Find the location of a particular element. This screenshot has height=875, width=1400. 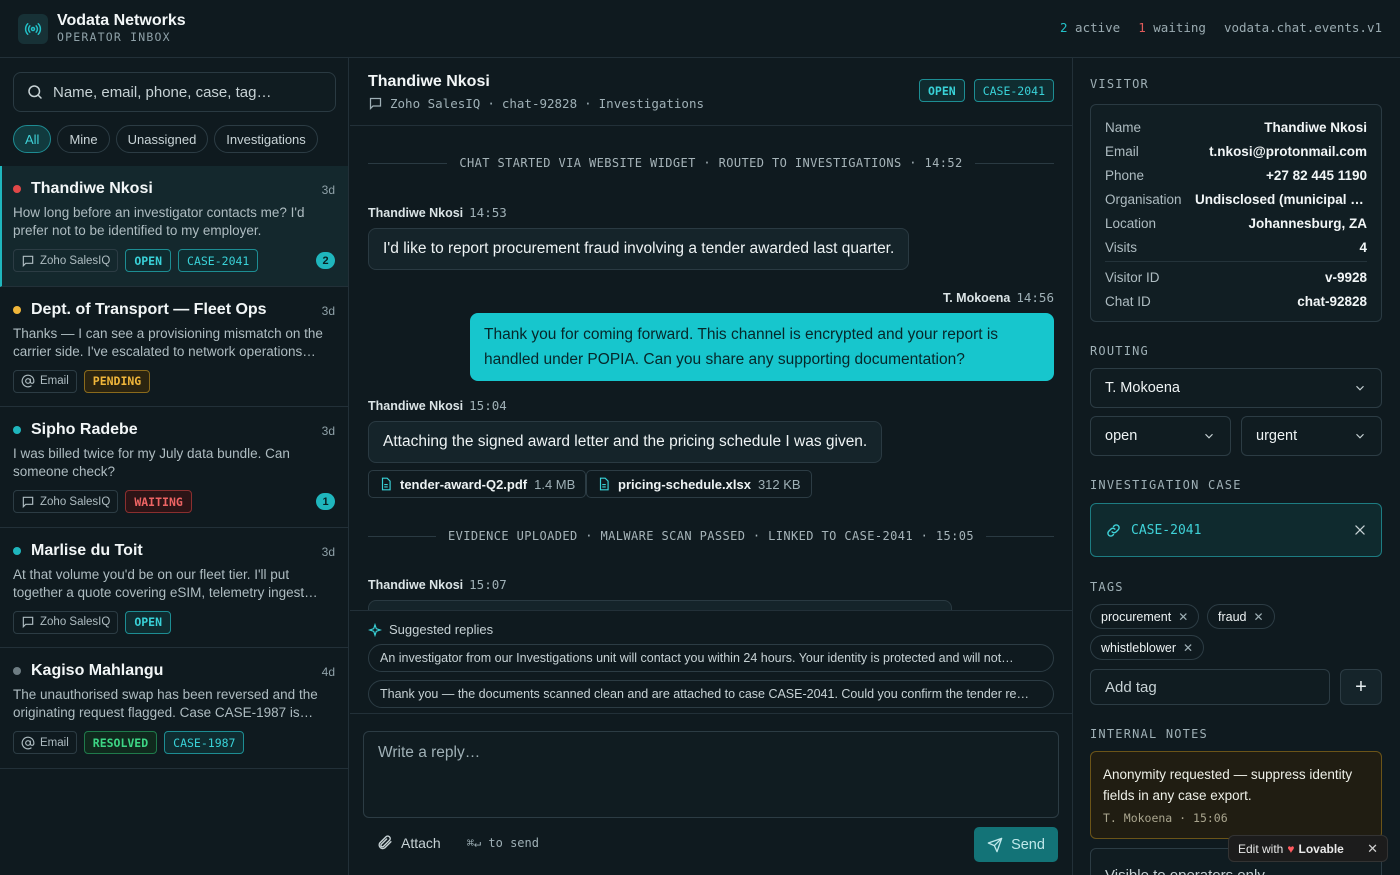

suggested-replies-label: Suggested replies is located at coordinates (430, 629).